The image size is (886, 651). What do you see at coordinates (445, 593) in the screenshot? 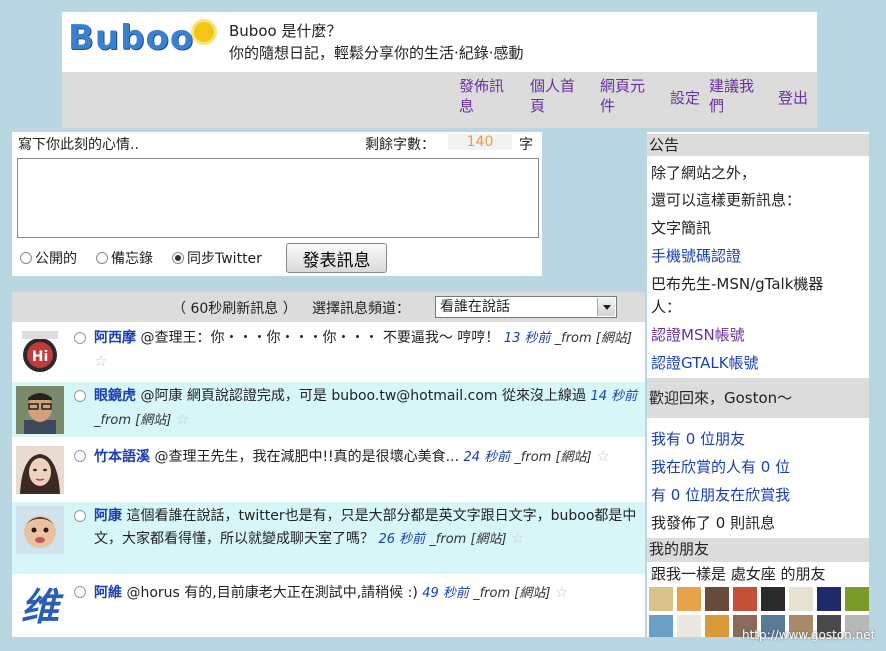
I see `post-time: 49 秒前` at bounding box center [445, 593].